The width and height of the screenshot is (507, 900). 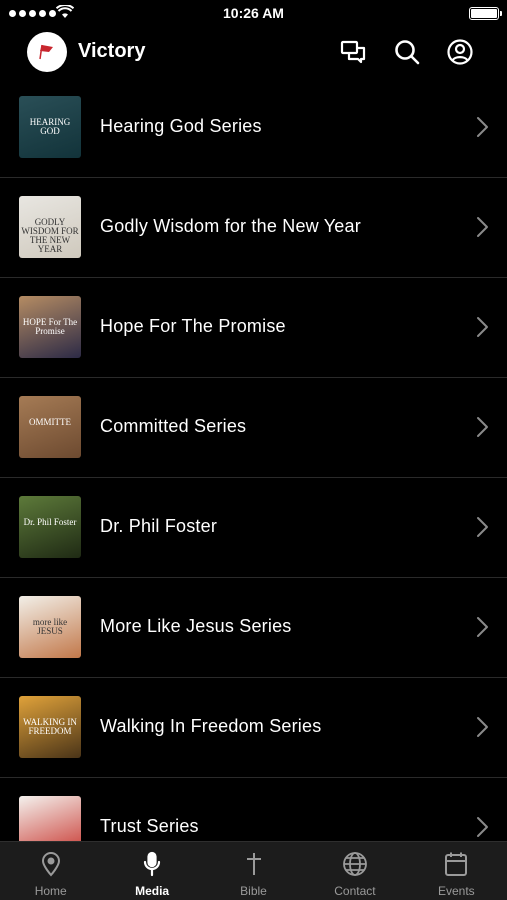 What do you see at coordinates (149, 826) in the screenshot?
I see `series-title: Trust Series` at bounding box center [149, 826].